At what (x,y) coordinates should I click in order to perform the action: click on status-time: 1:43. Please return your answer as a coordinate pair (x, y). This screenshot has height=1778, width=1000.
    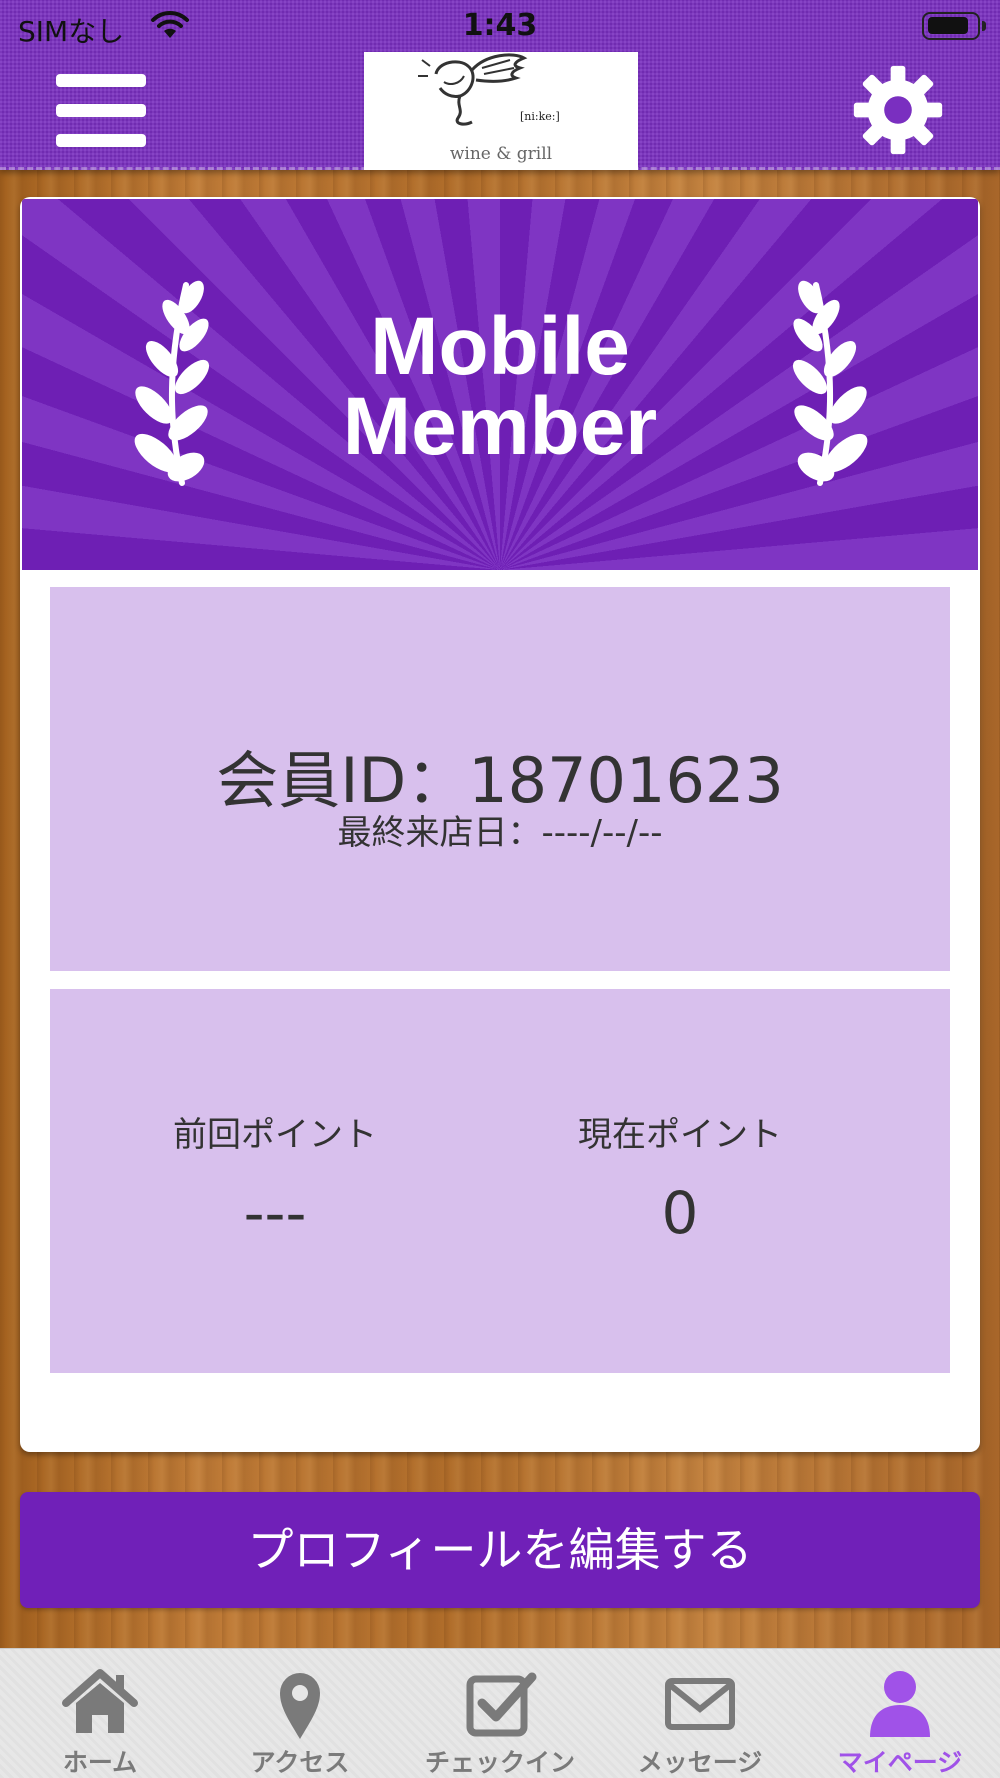
    Looking at the image, I should click on (500, 25).